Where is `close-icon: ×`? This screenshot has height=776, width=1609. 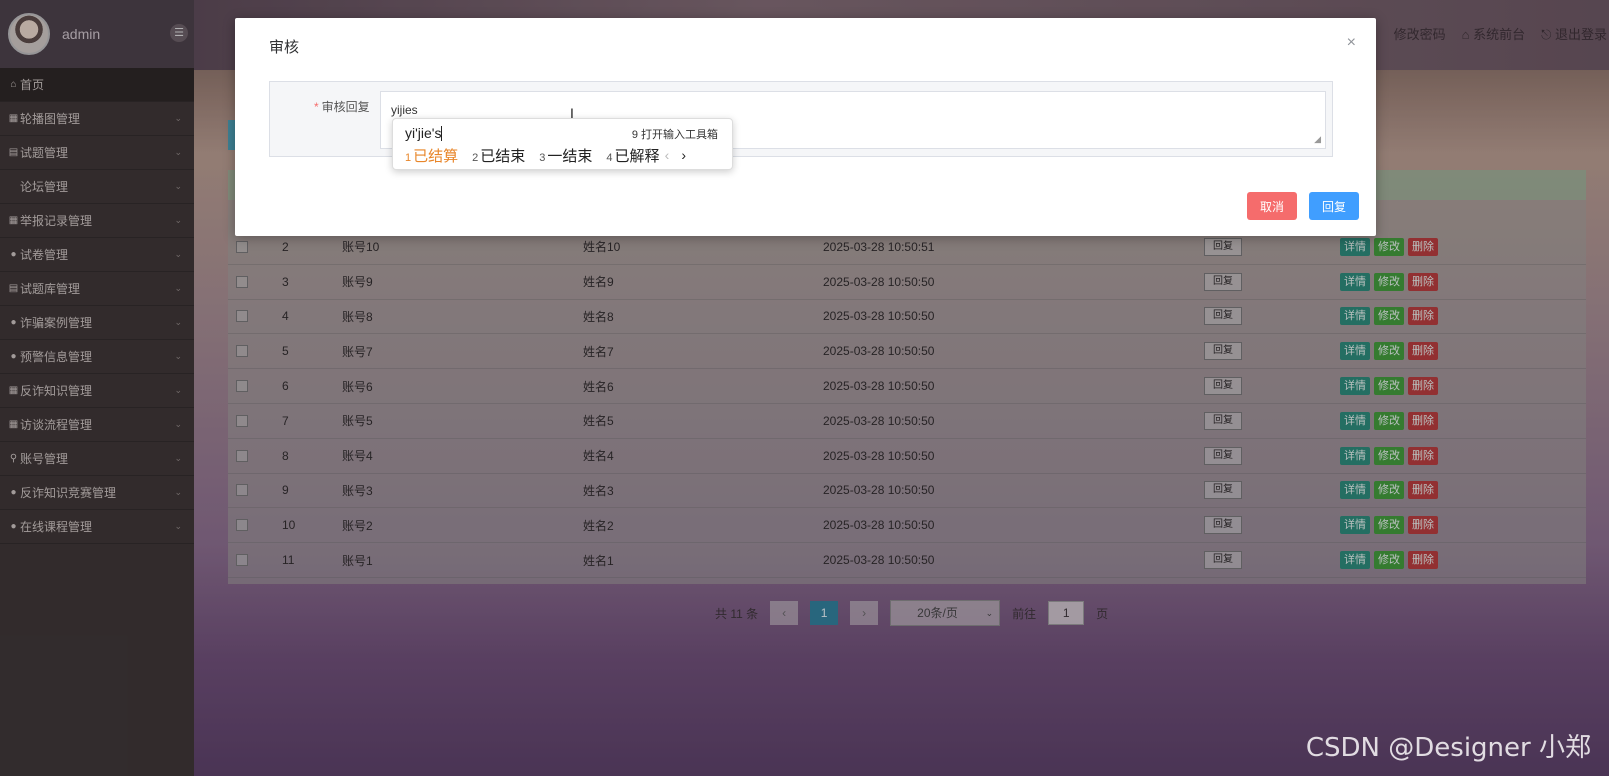
close-icon: × is located at coordinates (1351, 43).